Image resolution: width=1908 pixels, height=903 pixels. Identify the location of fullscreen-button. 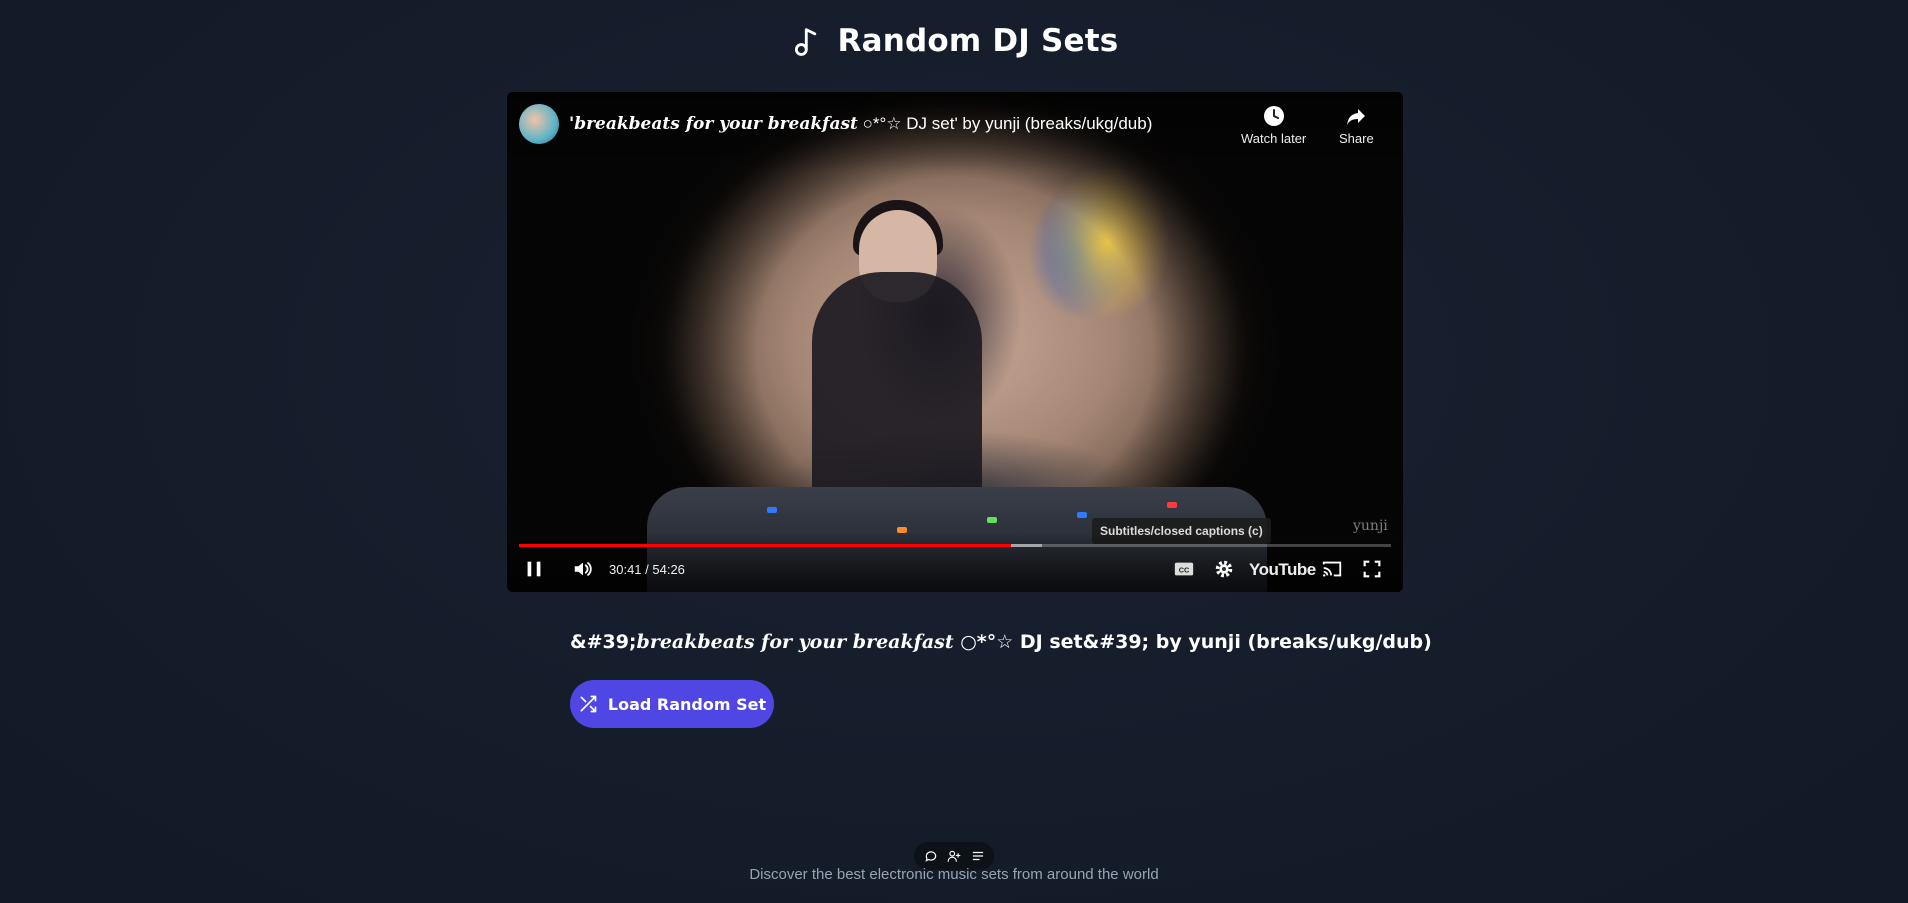
(1372, 569).